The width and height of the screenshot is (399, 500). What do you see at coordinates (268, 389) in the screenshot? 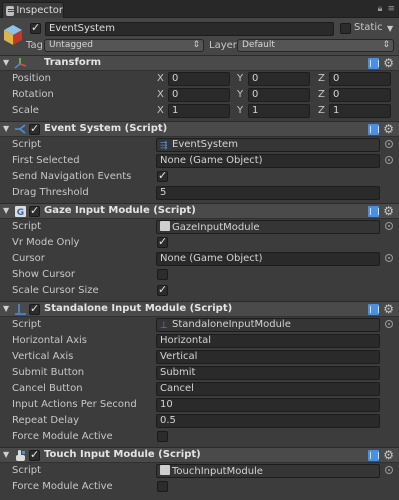
I see `cancel-button-field: Cancel` at bounding box center [268, 389].